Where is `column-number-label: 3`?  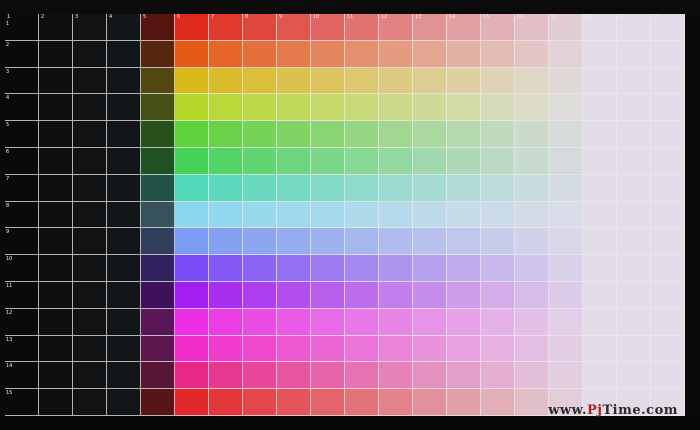
column-number-label: 3 is located at coordinates (77, 17).